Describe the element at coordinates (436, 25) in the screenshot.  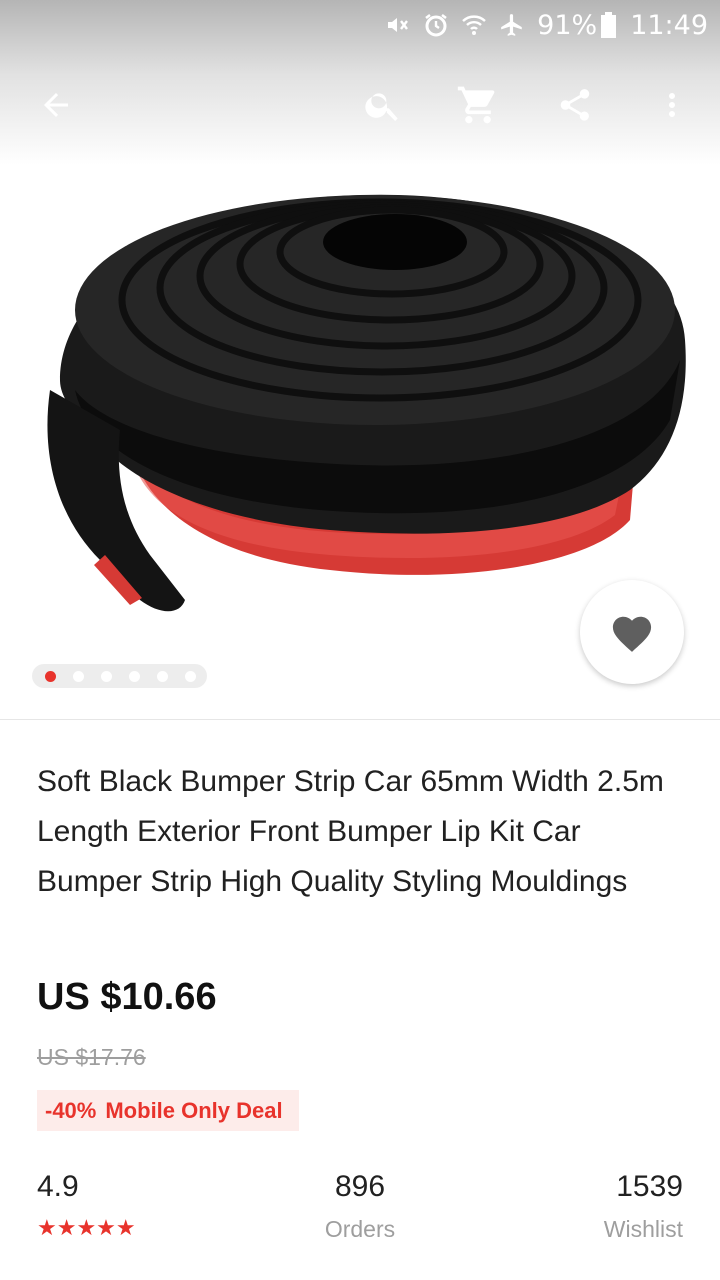
I see `alarm-icon` at that location.